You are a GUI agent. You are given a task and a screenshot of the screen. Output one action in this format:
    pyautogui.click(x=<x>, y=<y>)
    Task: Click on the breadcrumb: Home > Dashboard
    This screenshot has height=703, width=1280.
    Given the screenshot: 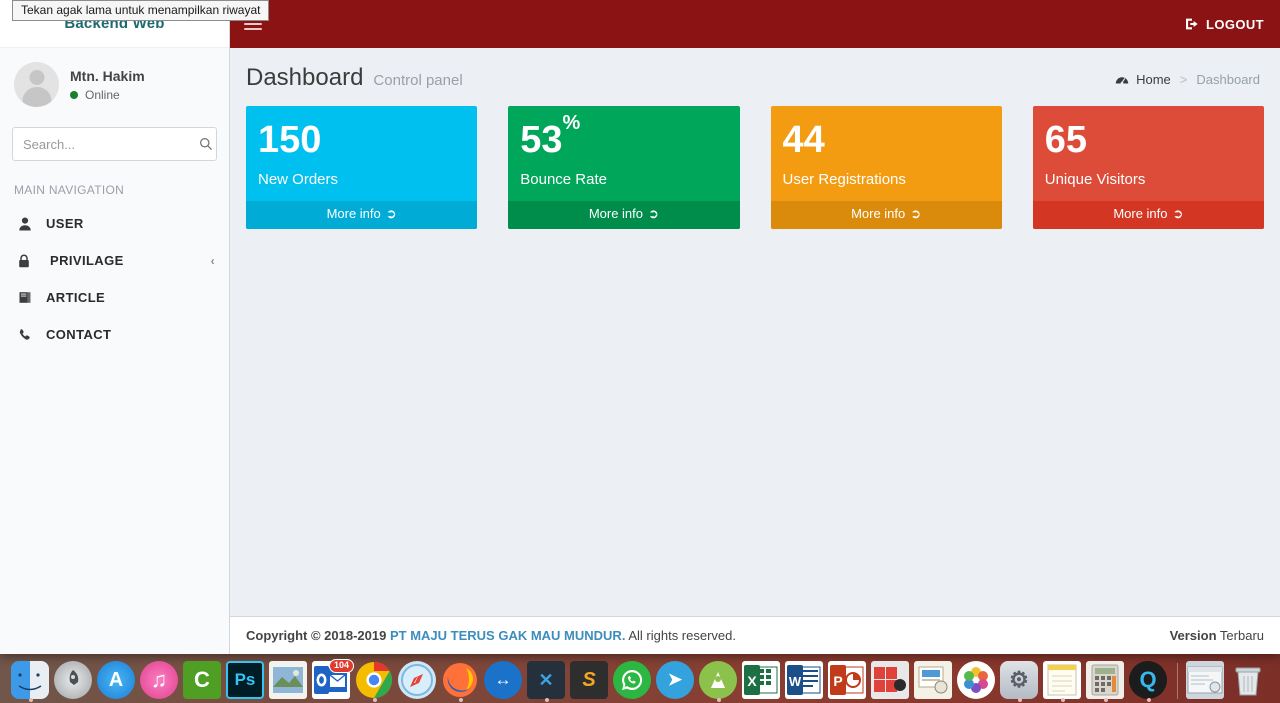 What is the action you would take?
    pyautogui.click(x=1187, y=79)
    